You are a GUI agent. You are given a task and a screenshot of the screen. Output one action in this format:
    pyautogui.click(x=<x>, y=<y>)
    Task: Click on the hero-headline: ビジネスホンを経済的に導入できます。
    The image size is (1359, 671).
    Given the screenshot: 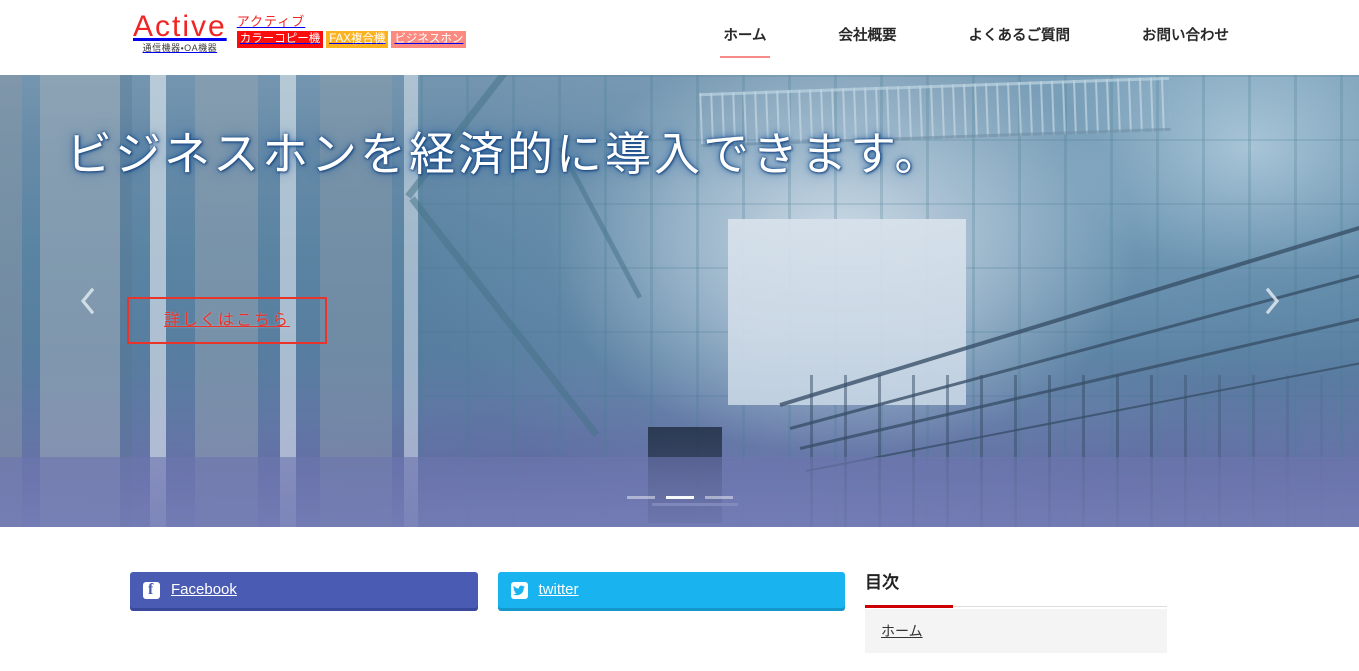 What is the action you would take?
    pyautogui.click(x=505, y=154)
    